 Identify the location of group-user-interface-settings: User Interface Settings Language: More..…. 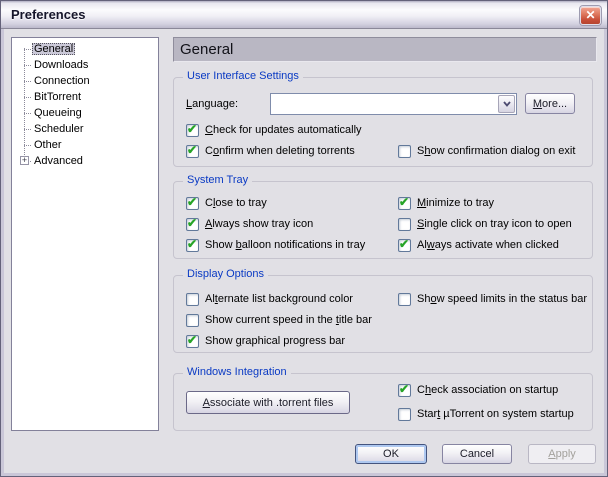
(383, 118).